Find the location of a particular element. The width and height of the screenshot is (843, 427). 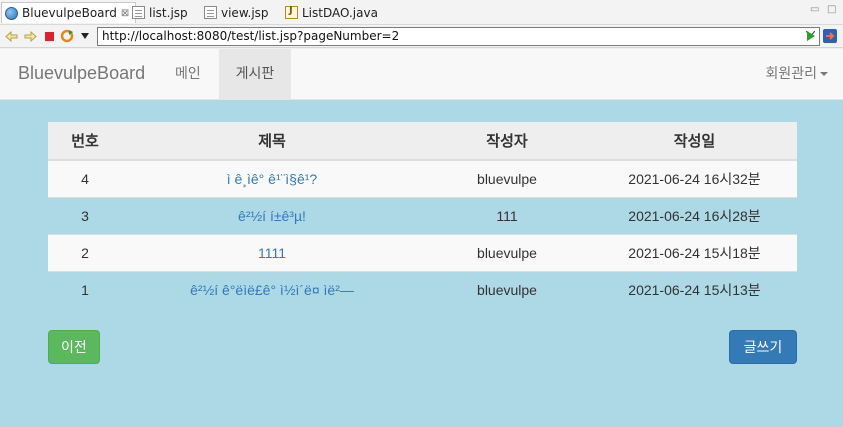

row-number: 2 is located at coordinates (85, 252).